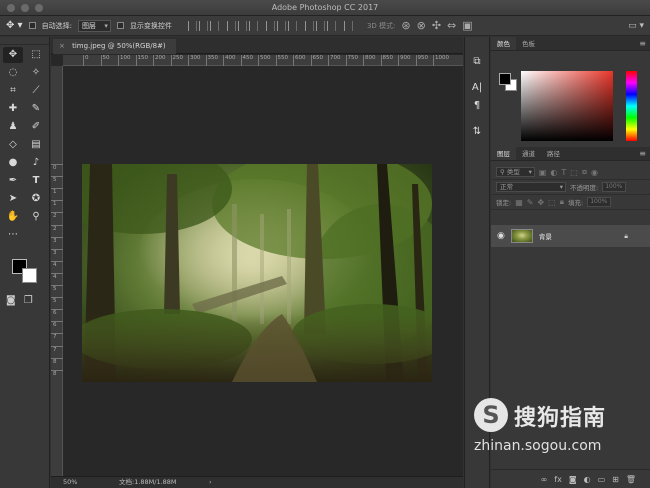 This screenshot has width=650, height=488. I want to click on filter-smart-object-icon: ⧇, so click(584, 172).